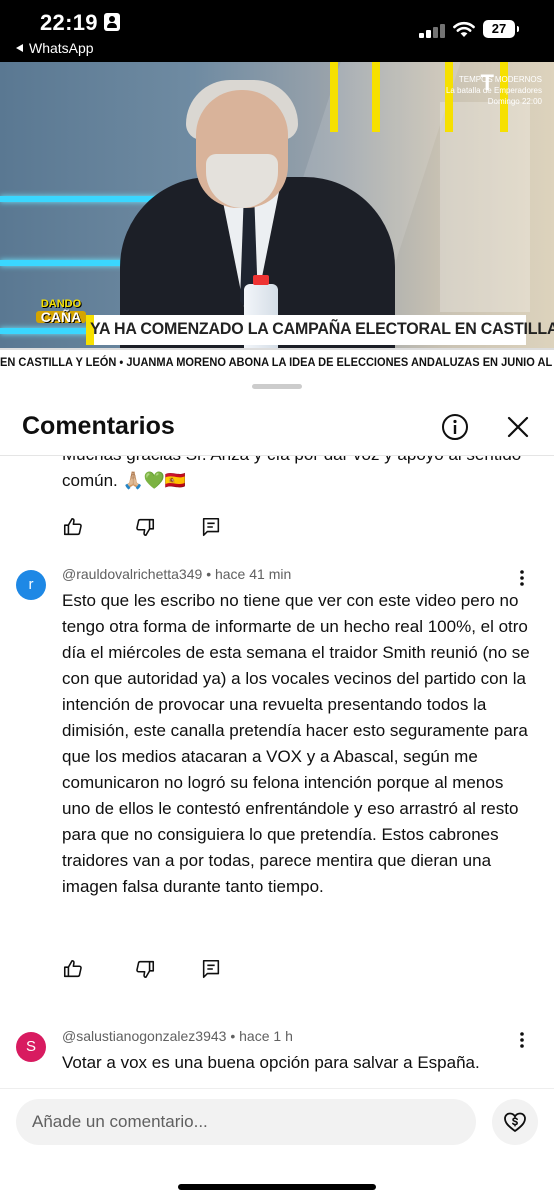  I want to click on comment-composer, so click(277, 1144).